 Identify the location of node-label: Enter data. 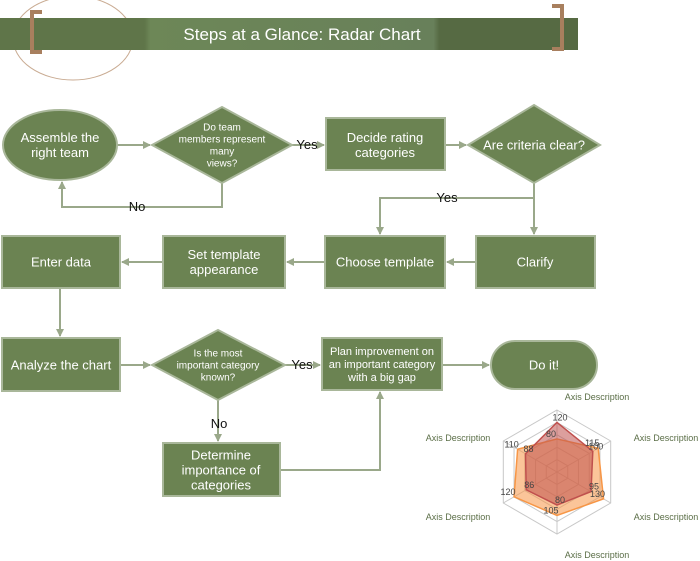
(61, 262).